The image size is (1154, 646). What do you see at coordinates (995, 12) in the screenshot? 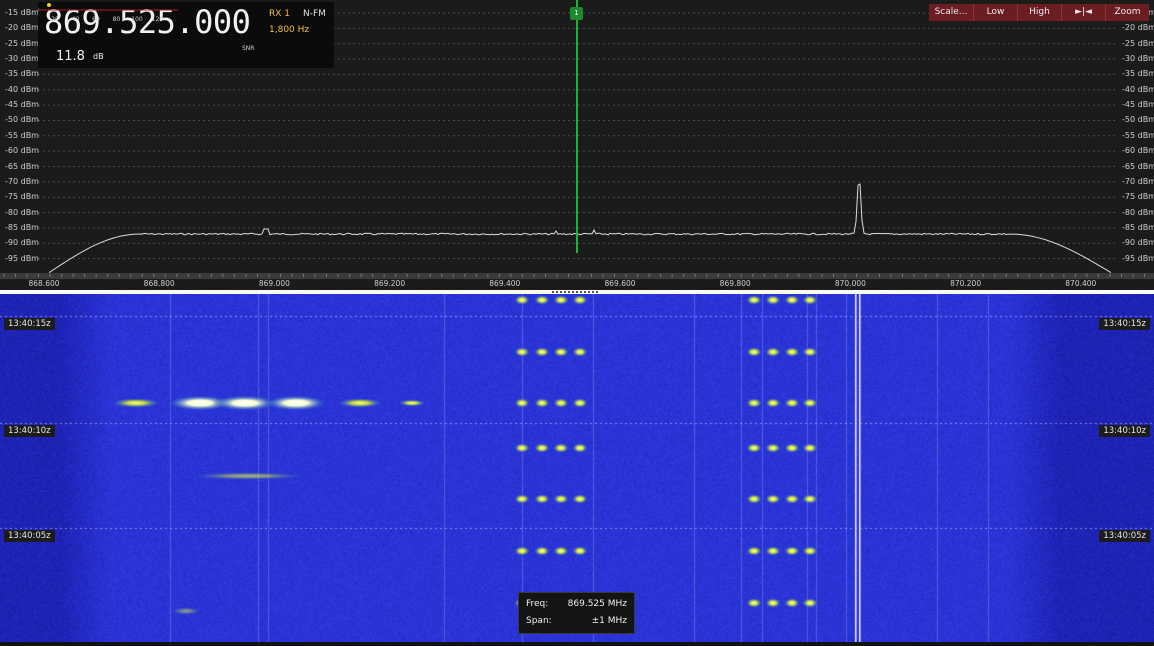
I see `low-button: Low` at bounding box center [995, 12].